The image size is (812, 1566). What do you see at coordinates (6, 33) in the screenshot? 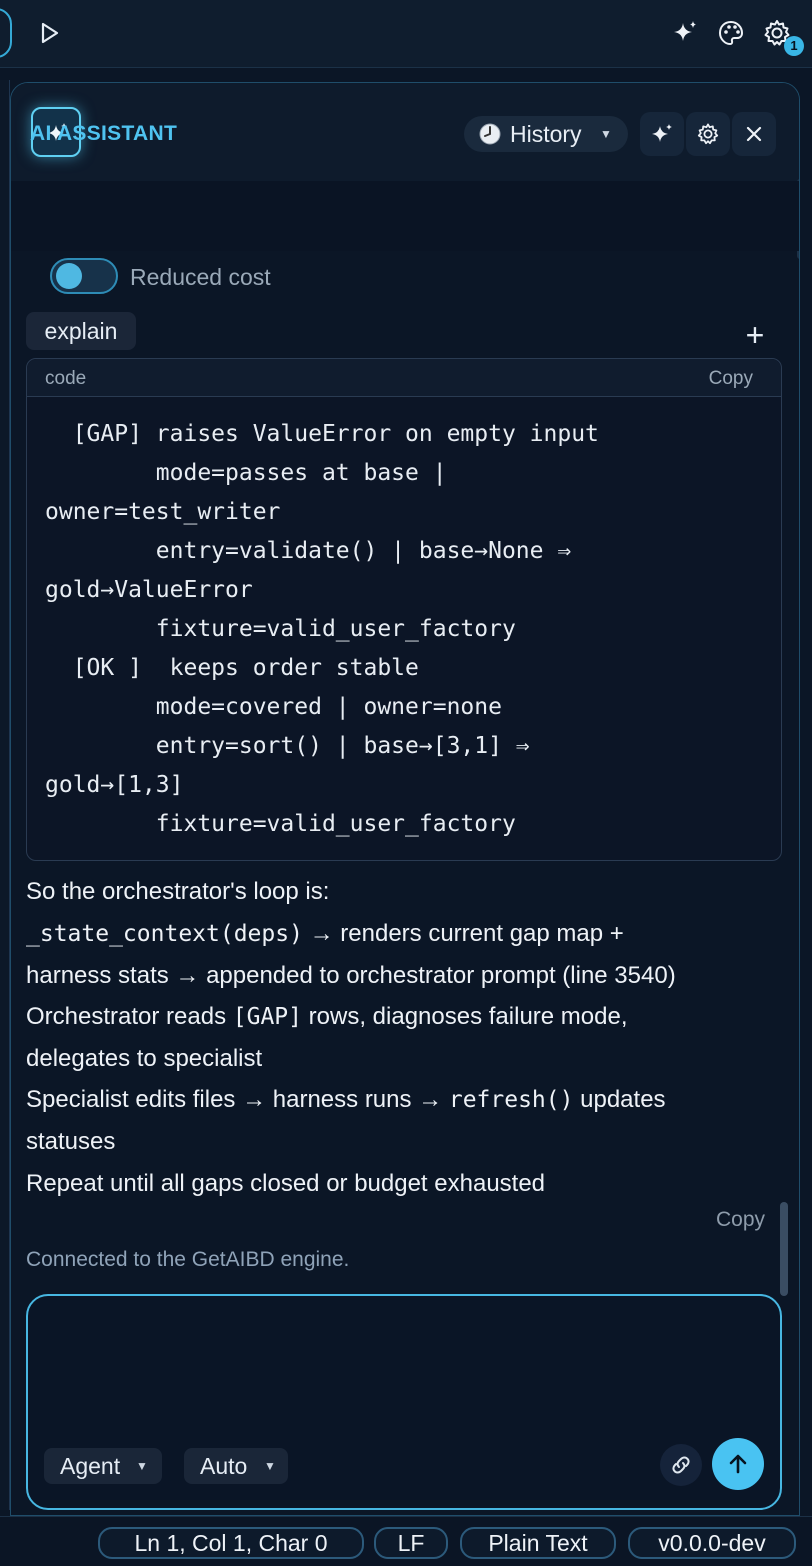
I see `toolbar-left-tab` at bounding box center [6, 33].